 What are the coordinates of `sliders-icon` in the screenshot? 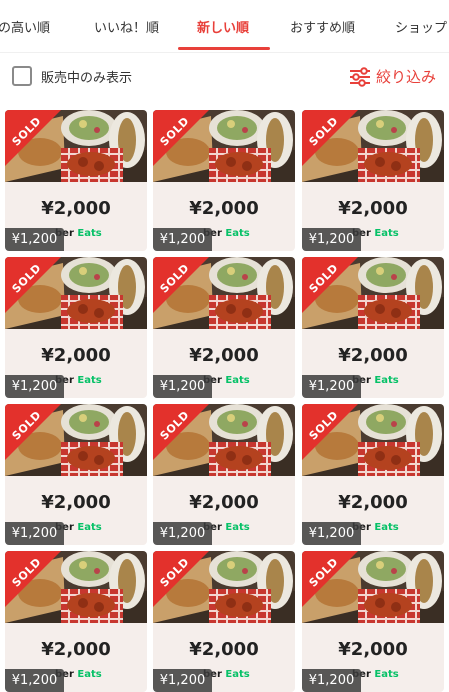 It's located at (359, 76).